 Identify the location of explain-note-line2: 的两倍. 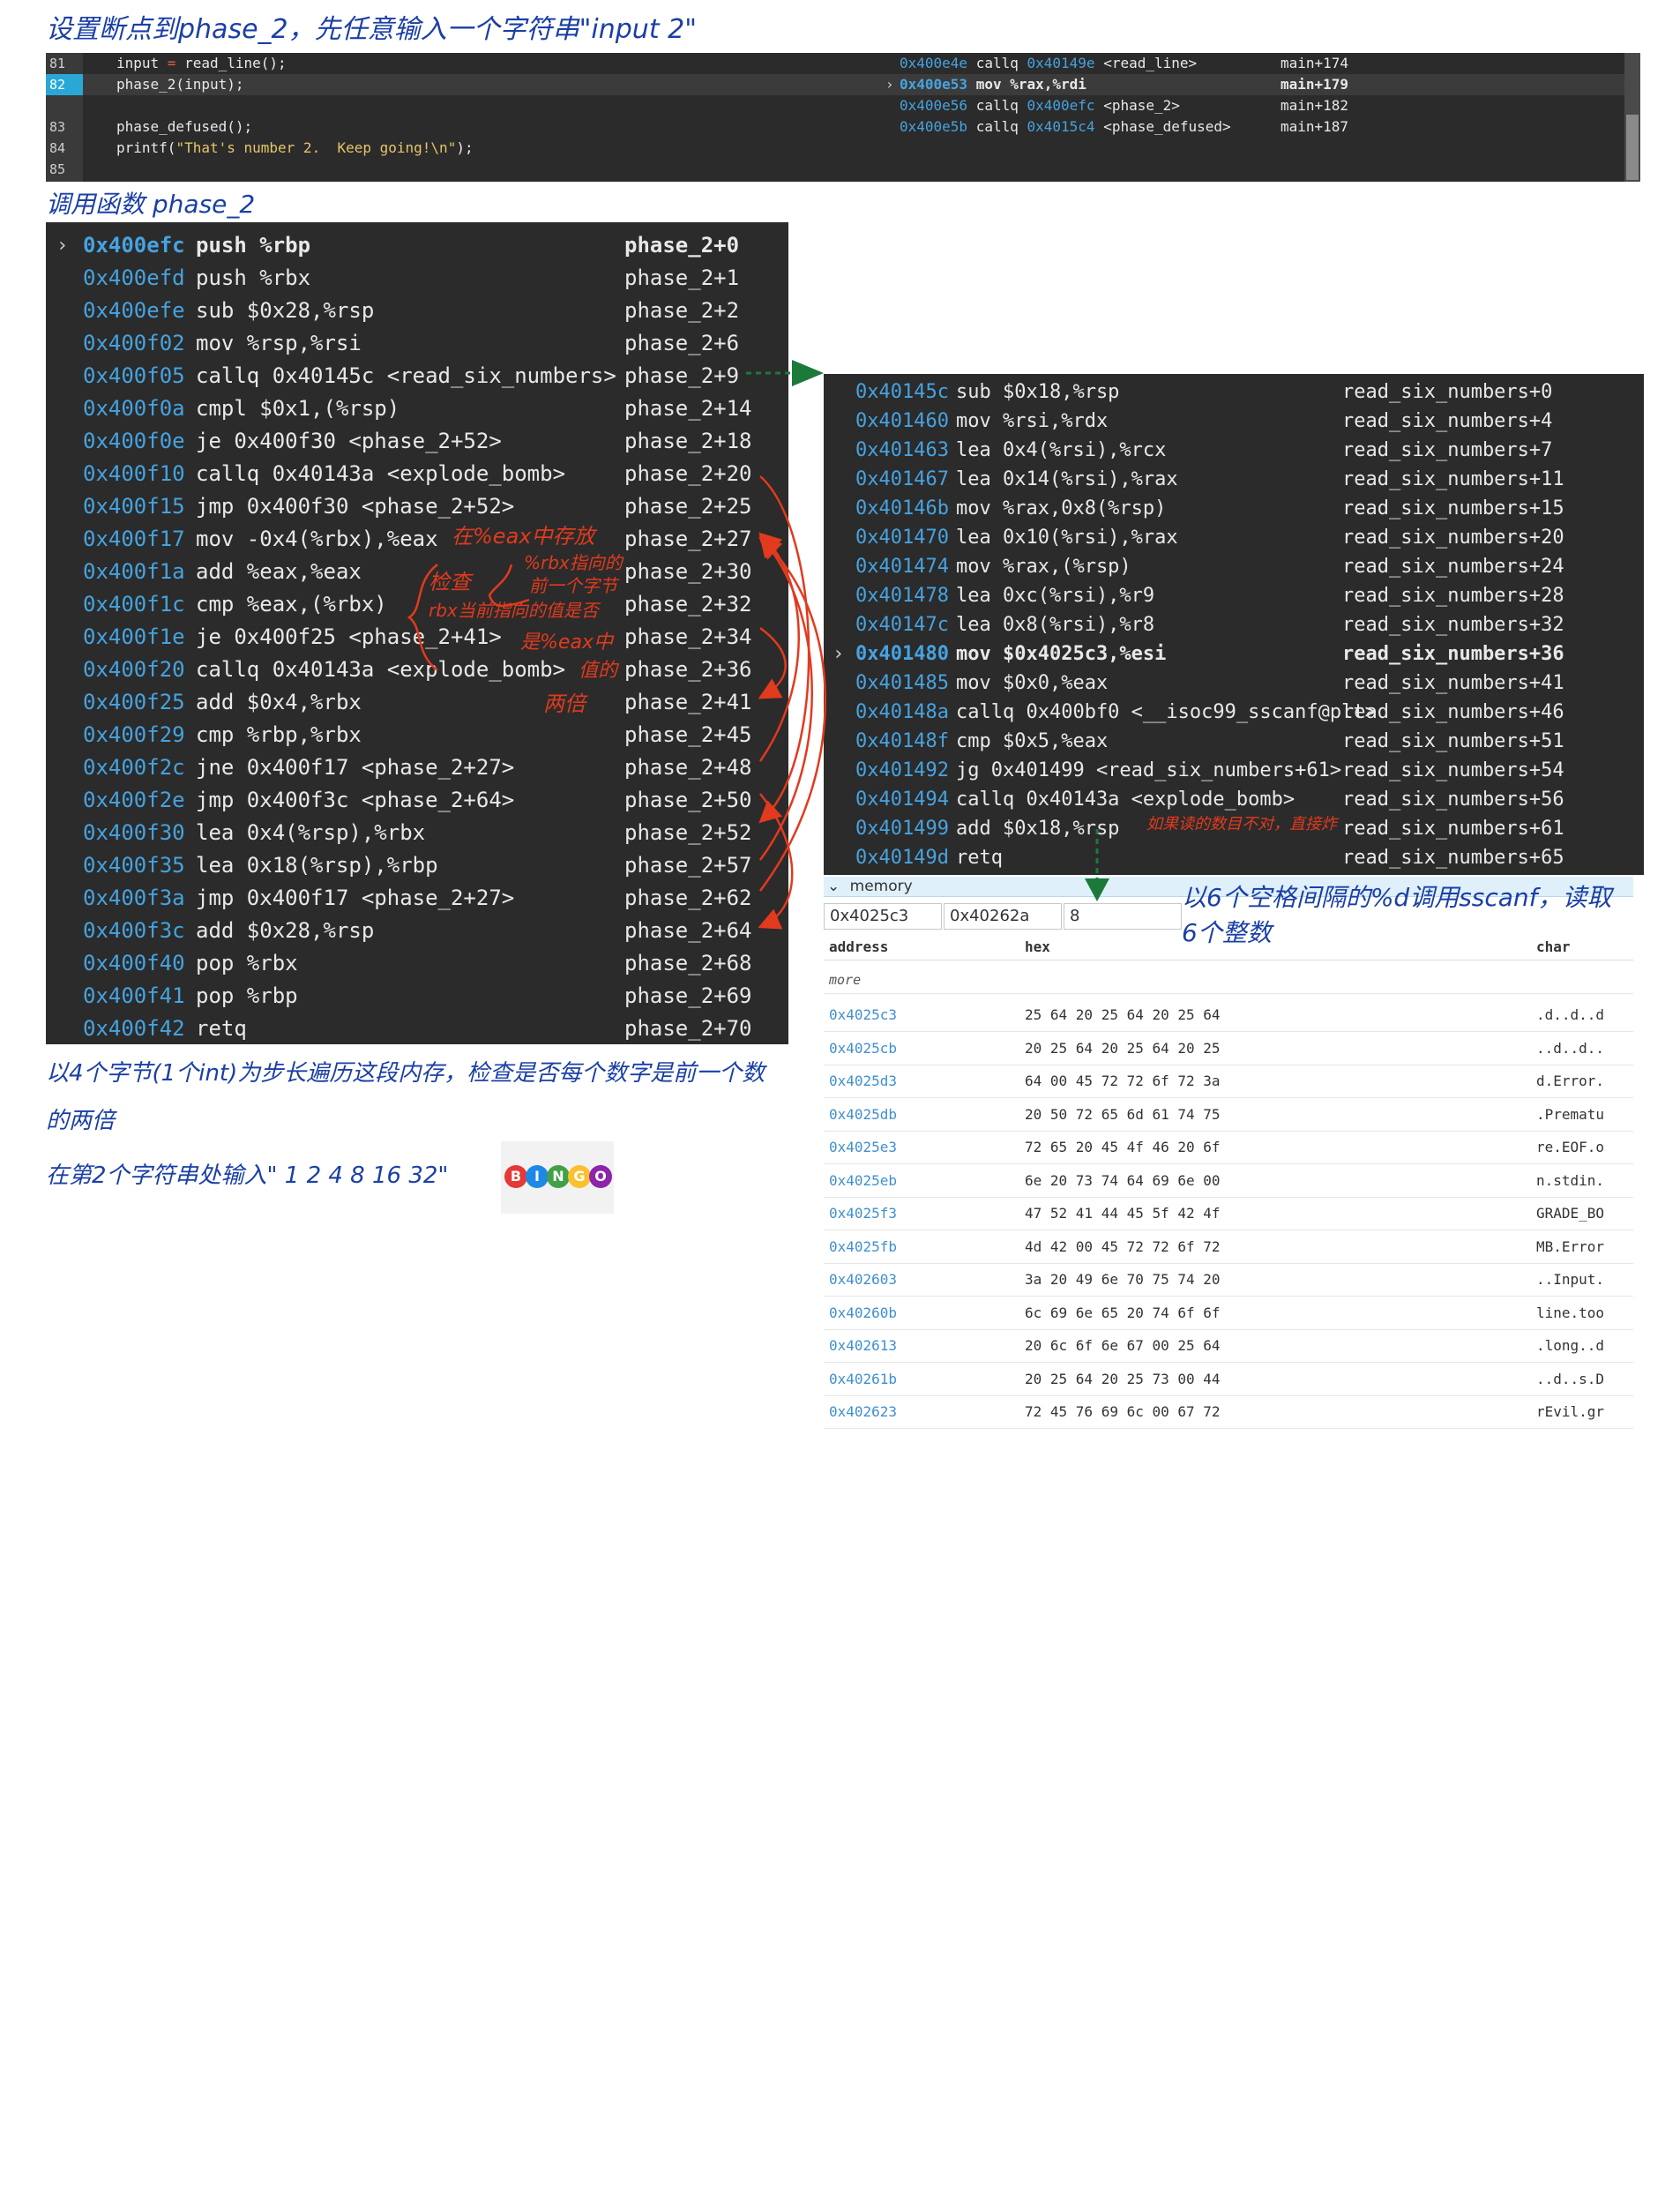
(81, 1121).